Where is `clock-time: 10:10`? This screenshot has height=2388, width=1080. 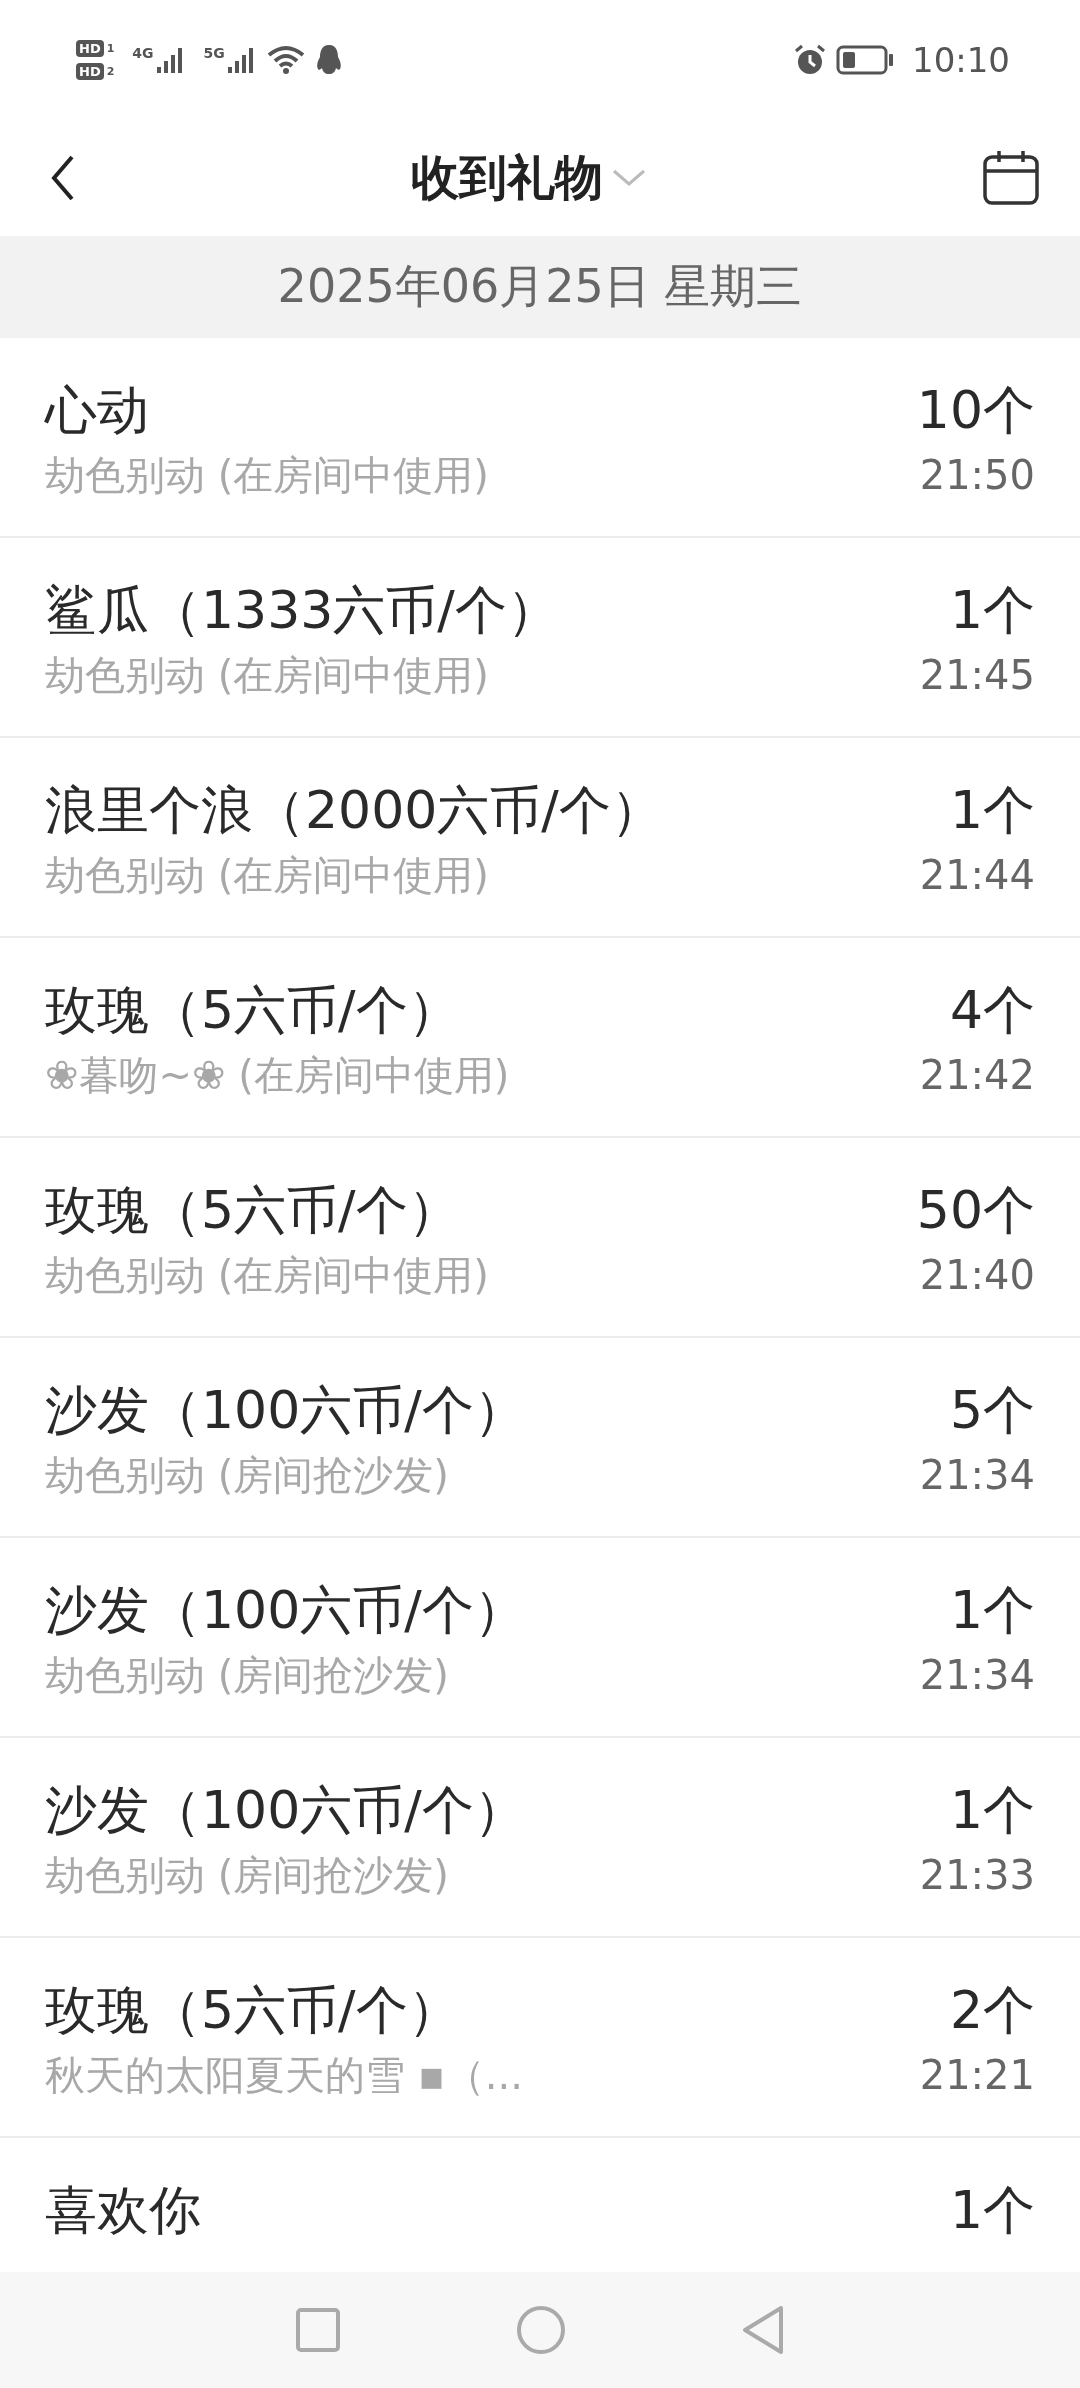 clock-time: 10:10 is located at coordinates (961, 60).